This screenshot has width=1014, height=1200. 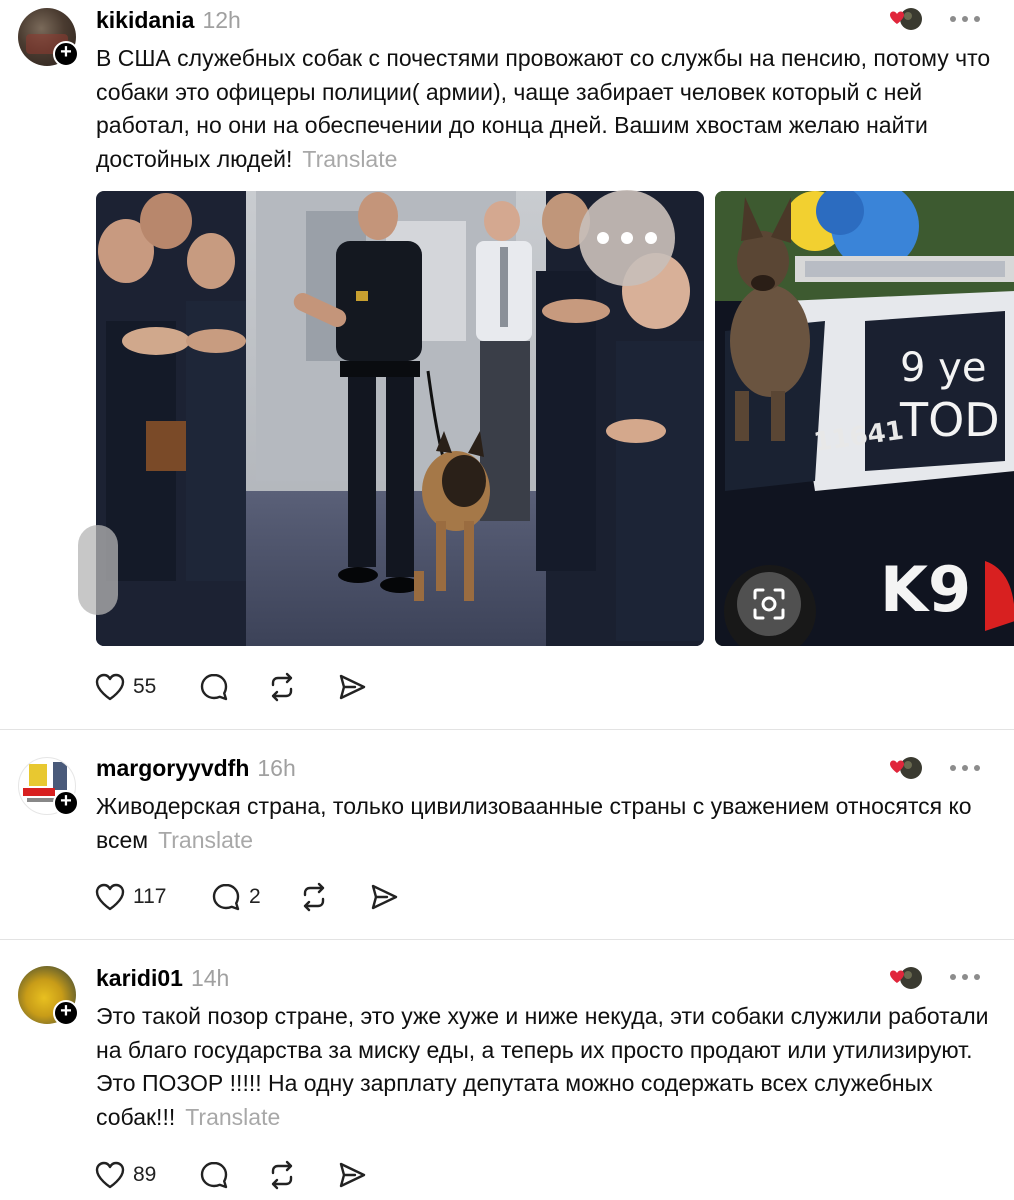 What do you see at coordinates (245, 1175) in the screenshot?
I see `post-actions: 89` at bounding box center [245, 1175].